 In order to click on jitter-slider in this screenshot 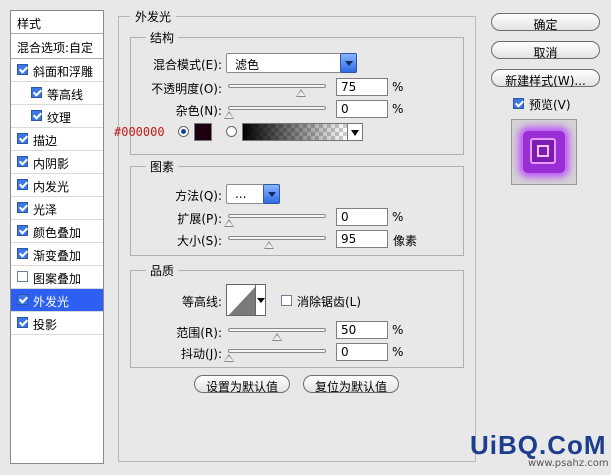, I will do `click(275, 355)`.